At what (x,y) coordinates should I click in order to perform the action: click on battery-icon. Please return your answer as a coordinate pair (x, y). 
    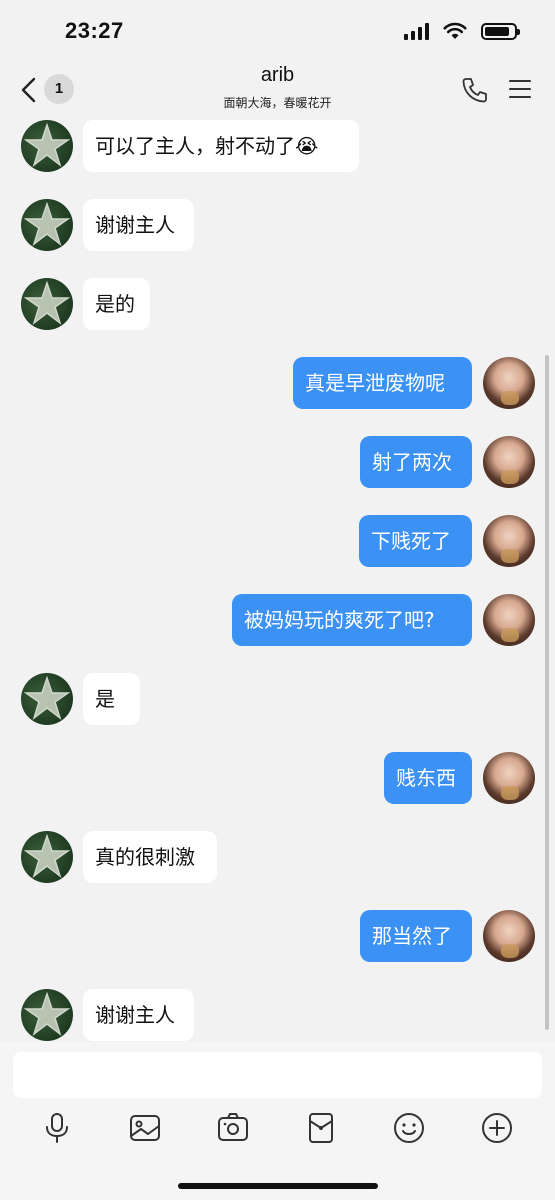
    Looking at the image, I should click on (500, 31).